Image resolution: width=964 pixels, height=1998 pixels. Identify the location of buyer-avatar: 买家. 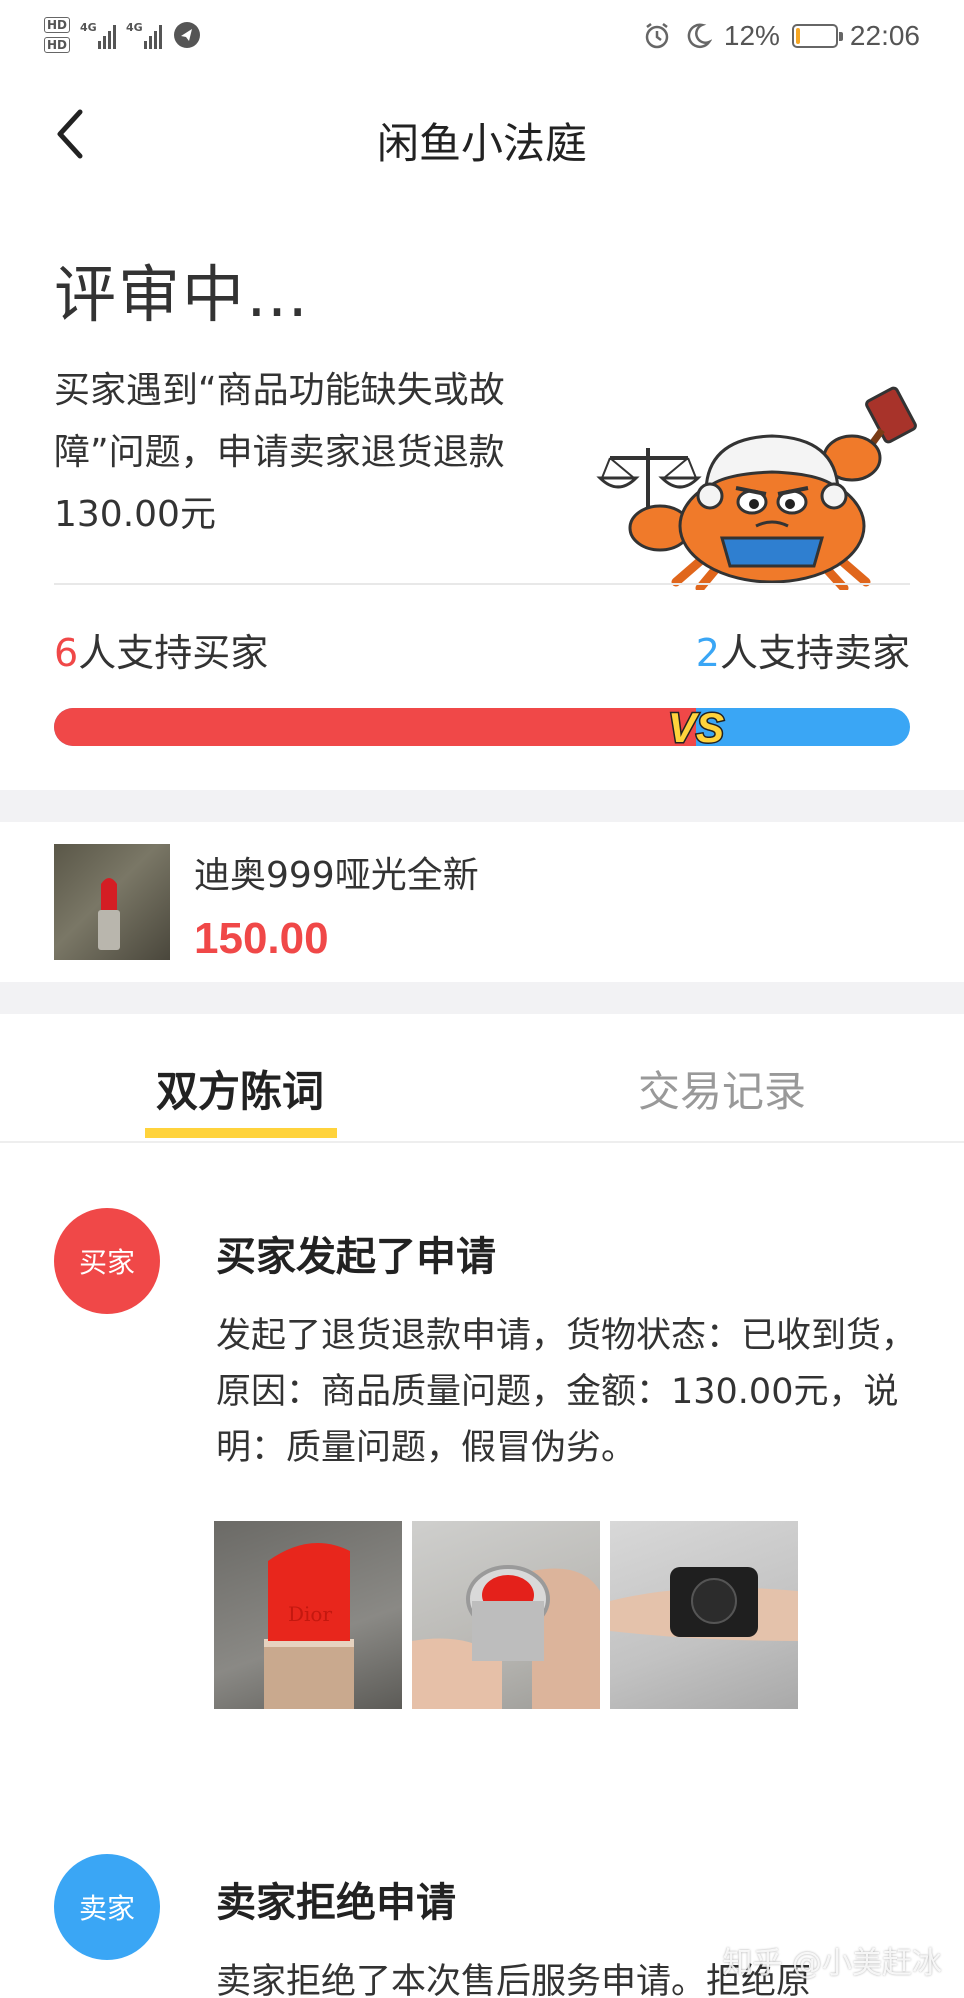
(107, 1261).